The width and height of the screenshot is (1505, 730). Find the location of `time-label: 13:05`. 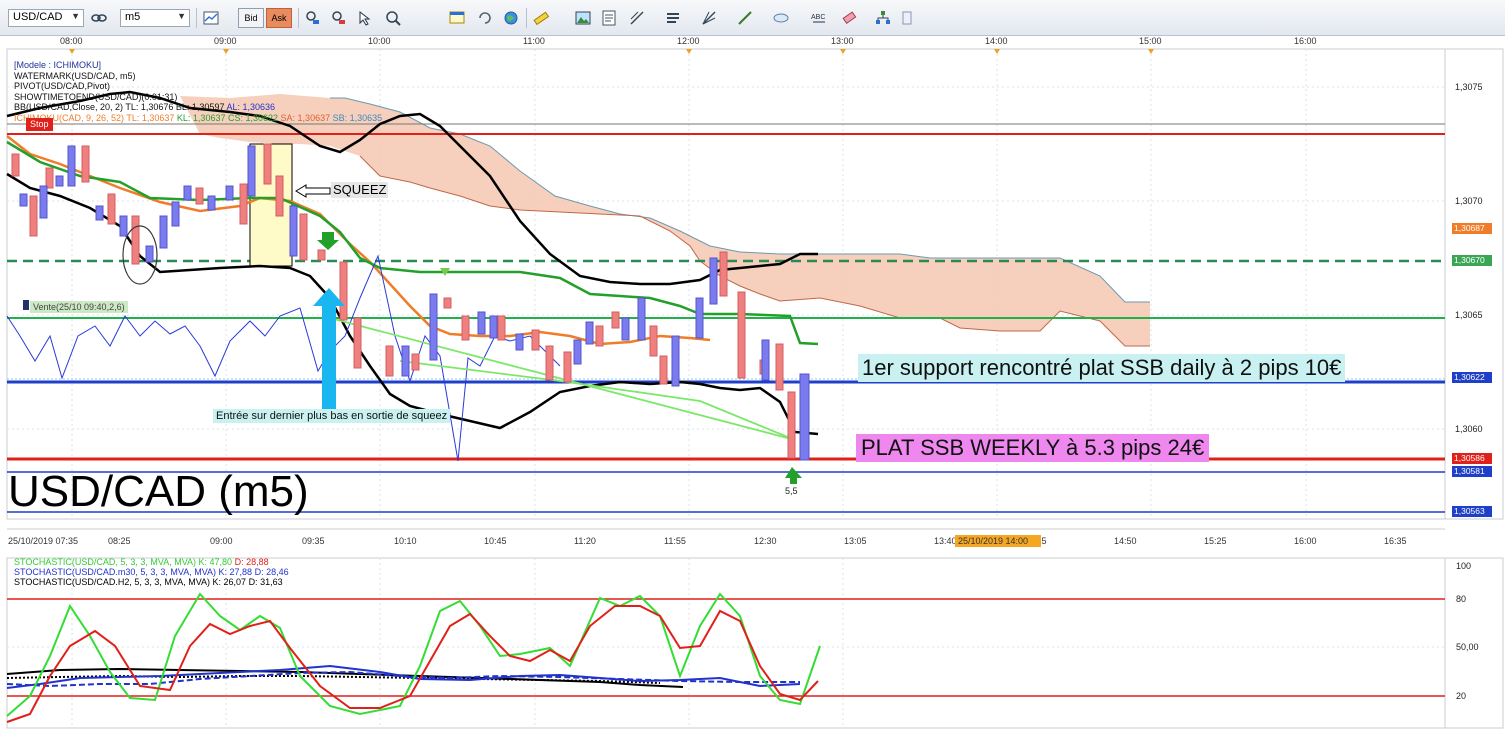

time-label: 13:05 is located at coordinates (855, 541).